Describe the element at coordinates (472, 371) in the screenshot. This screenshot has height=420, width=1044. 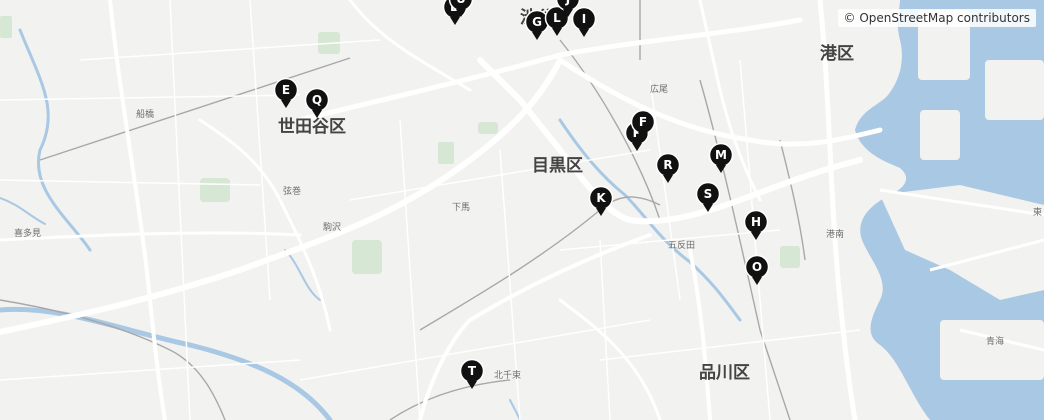
I see `marker-label: T` at that location.